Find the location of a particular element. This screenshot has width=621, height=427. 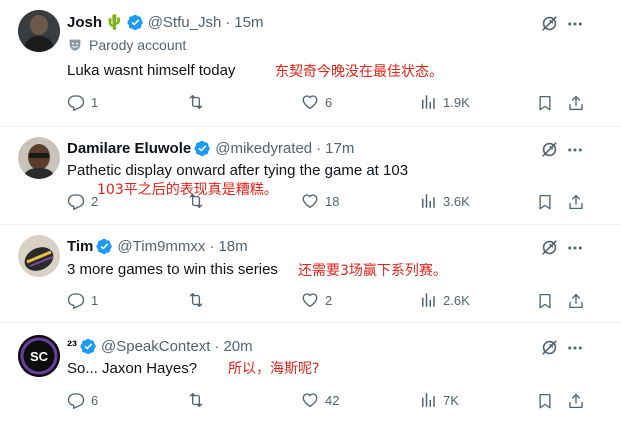

reply-count: 2 is located at coordinates (95, 201).